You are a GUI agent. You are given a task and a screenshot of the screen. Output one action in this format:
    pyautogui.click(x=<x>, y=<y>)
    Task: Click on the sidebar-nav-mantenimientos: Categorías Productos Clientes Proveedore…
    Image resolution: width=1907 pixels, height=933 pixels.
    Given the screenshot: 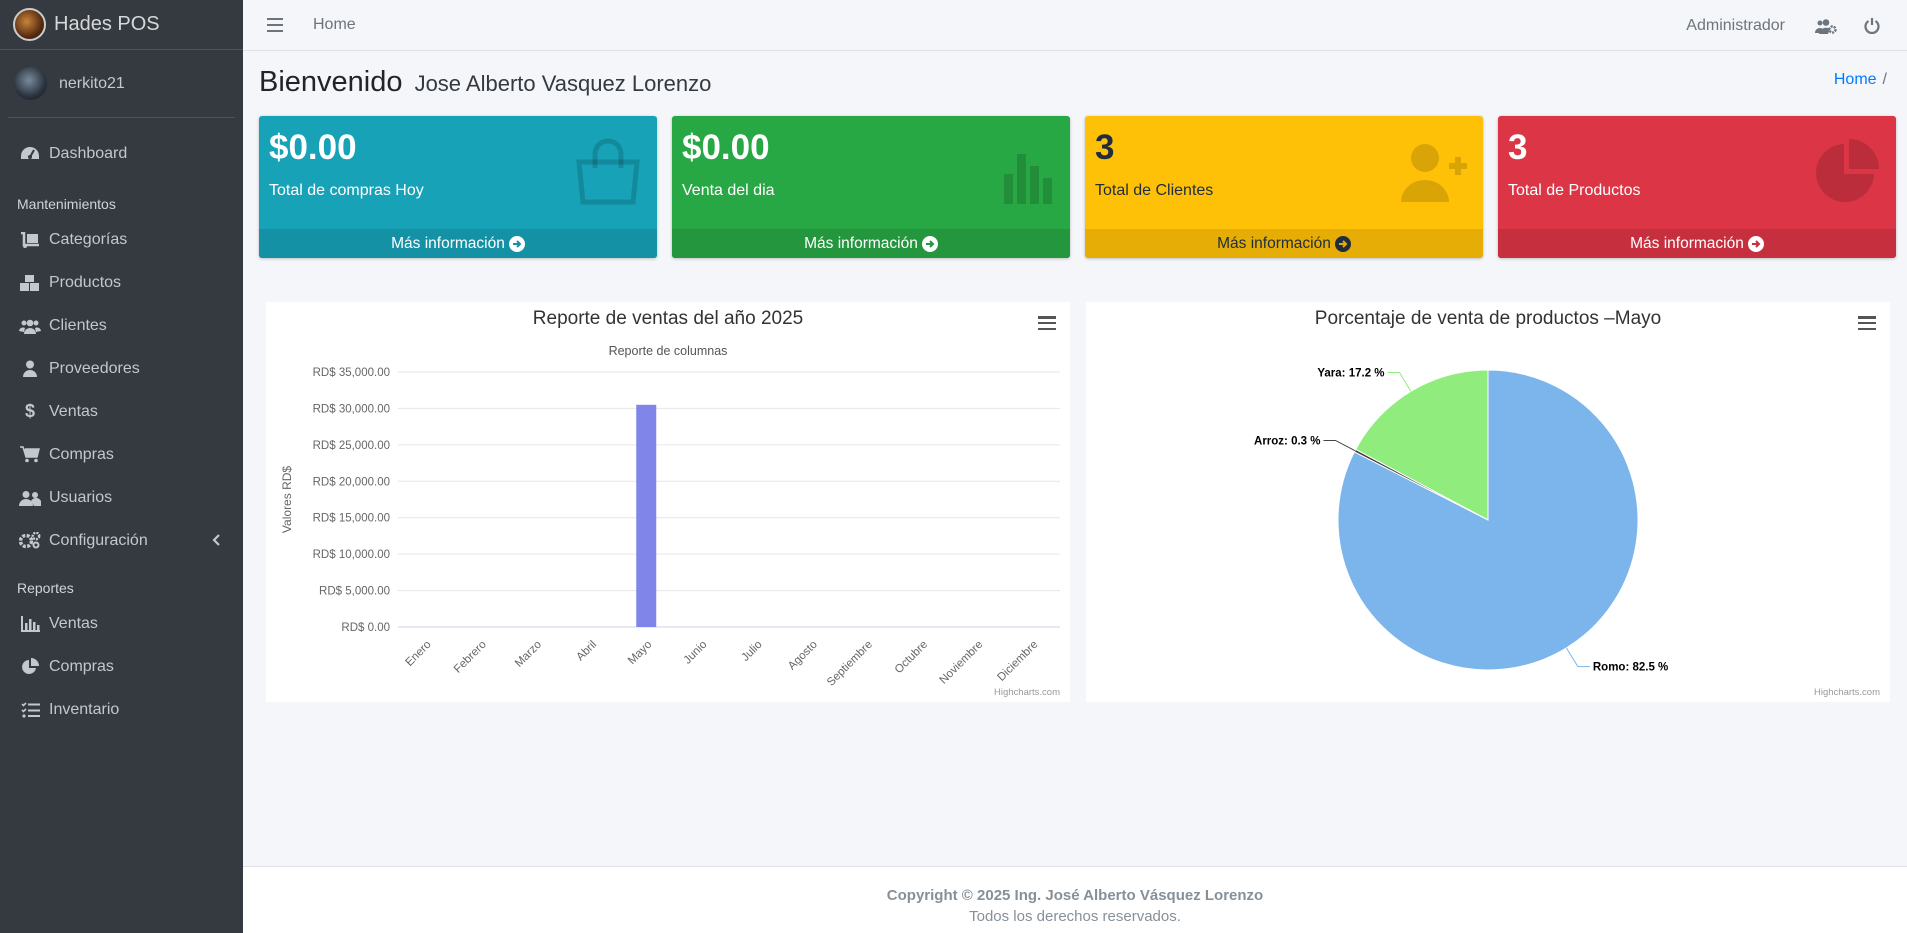 What is the action you would take?
    pyautogui.click(x=121, y=390)
    